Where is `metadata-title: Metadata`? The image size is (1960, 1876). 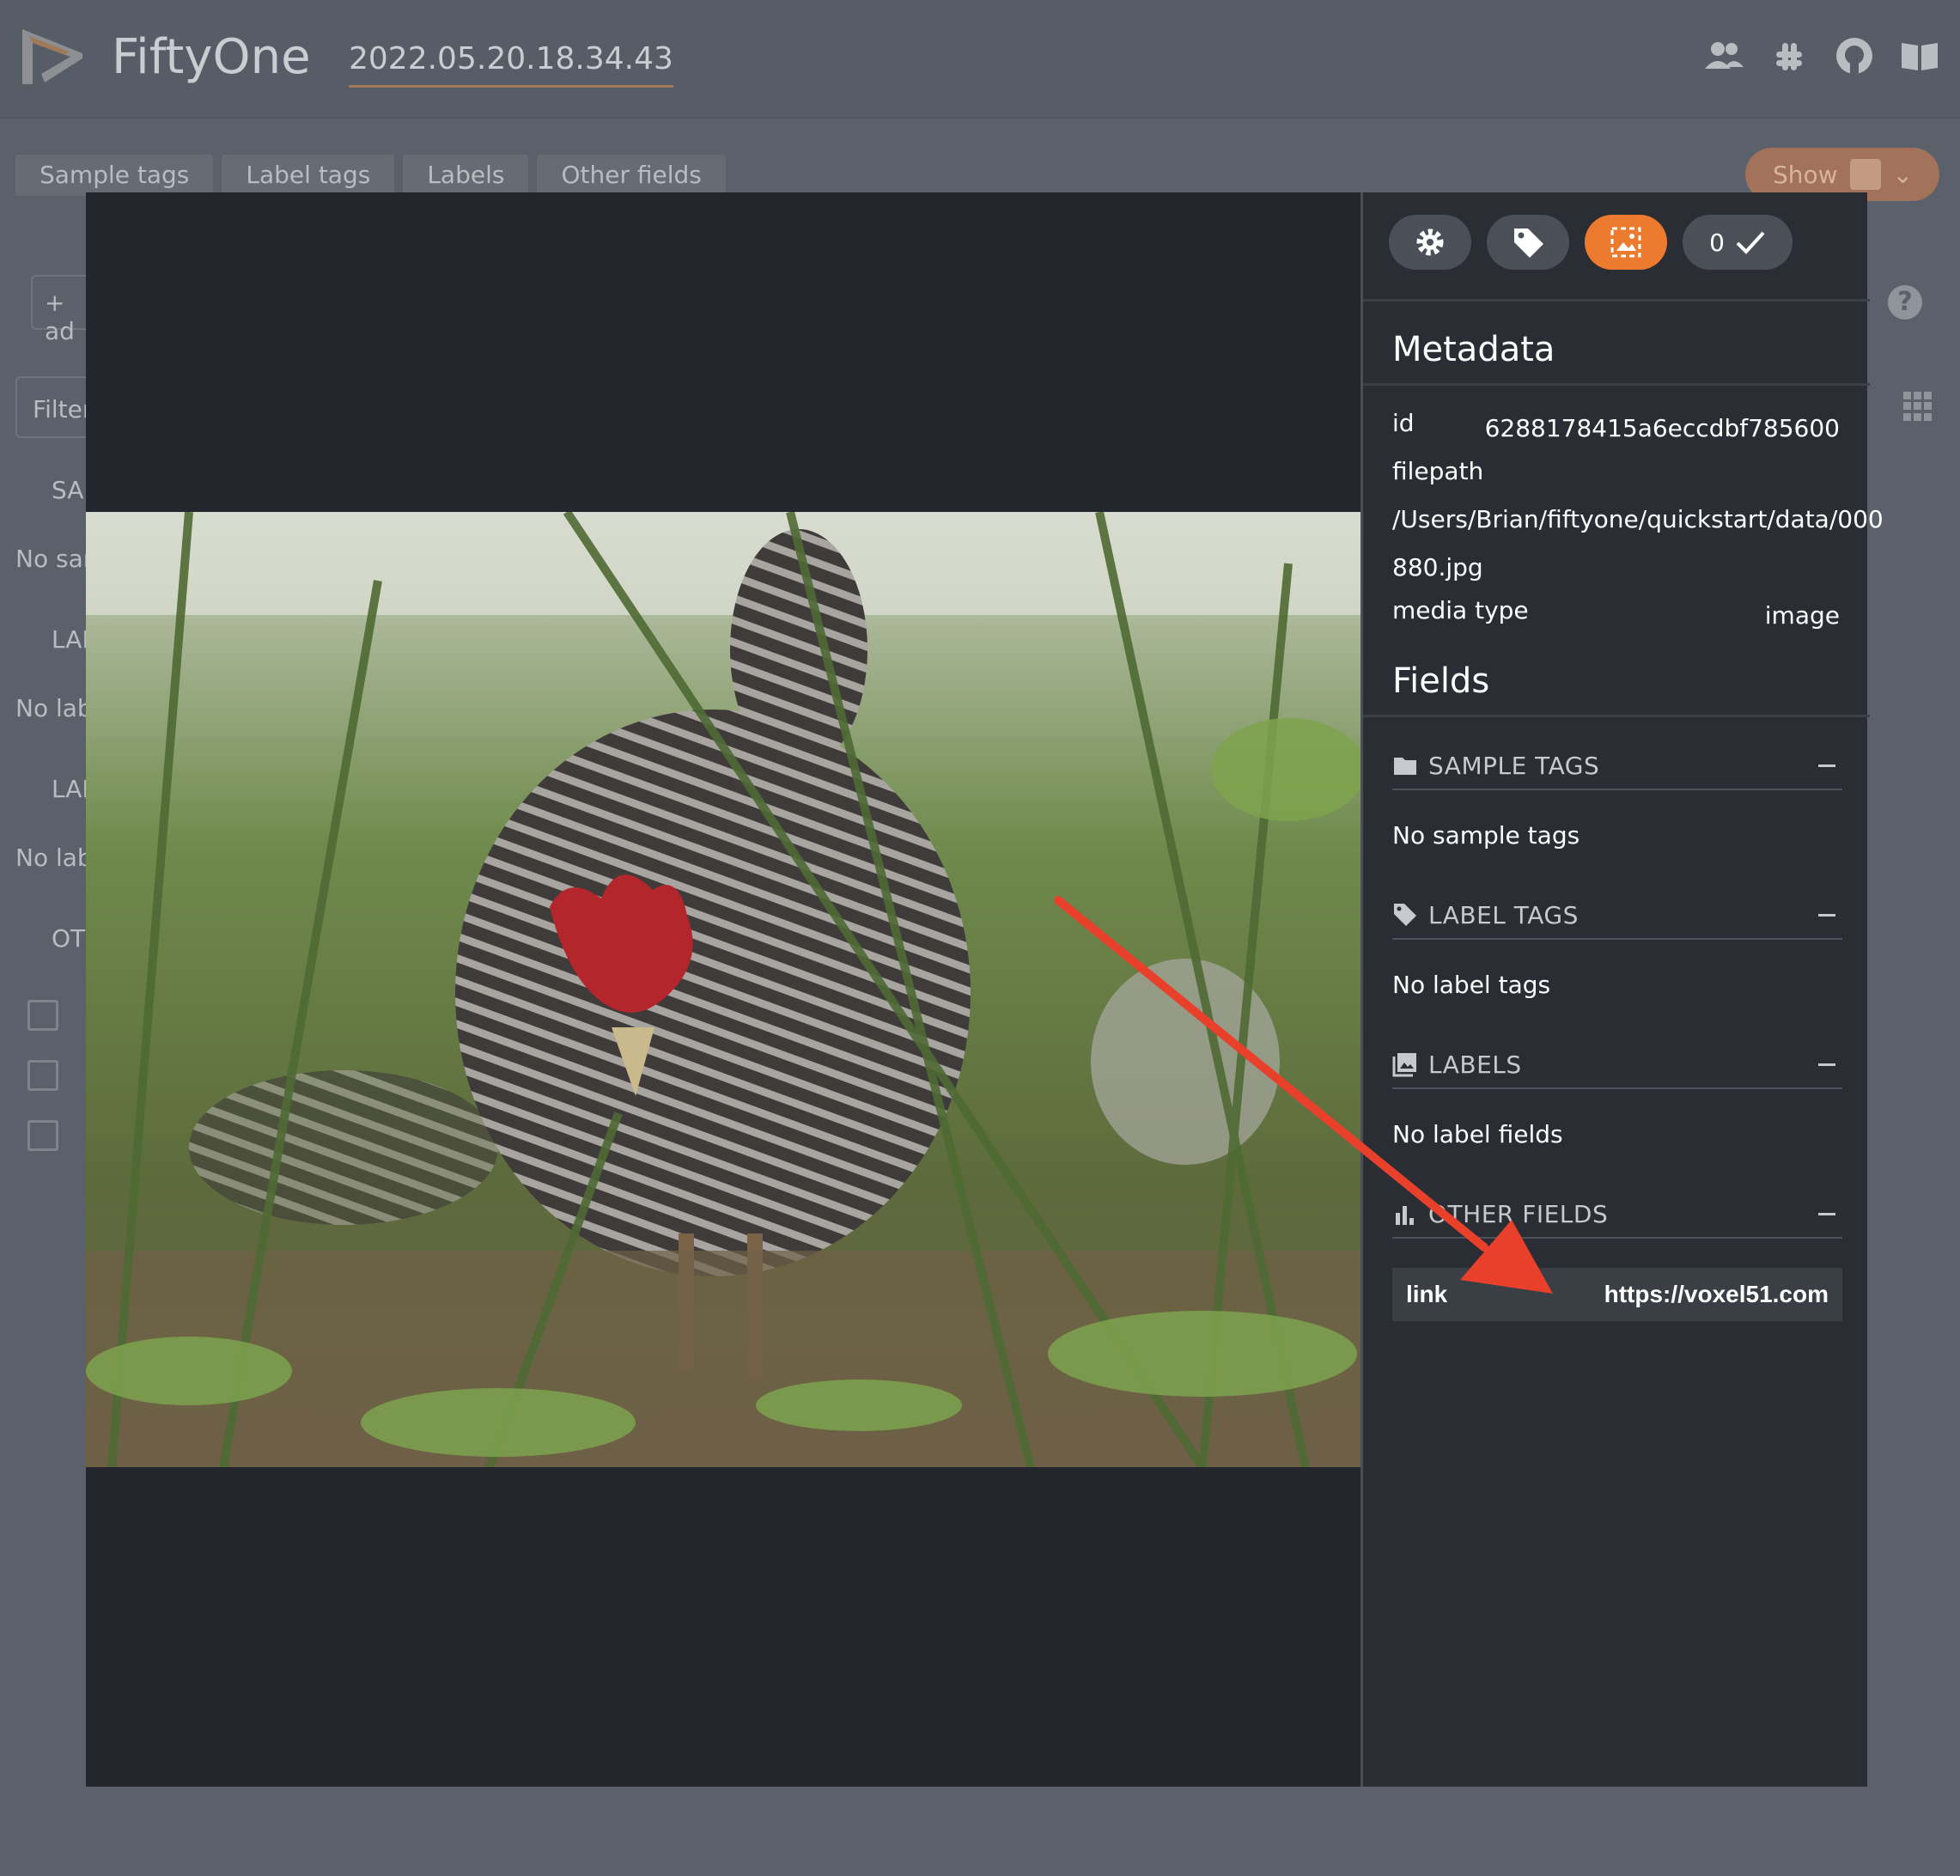
metadata-title: Metadata is located at coordinates (1473, 349).